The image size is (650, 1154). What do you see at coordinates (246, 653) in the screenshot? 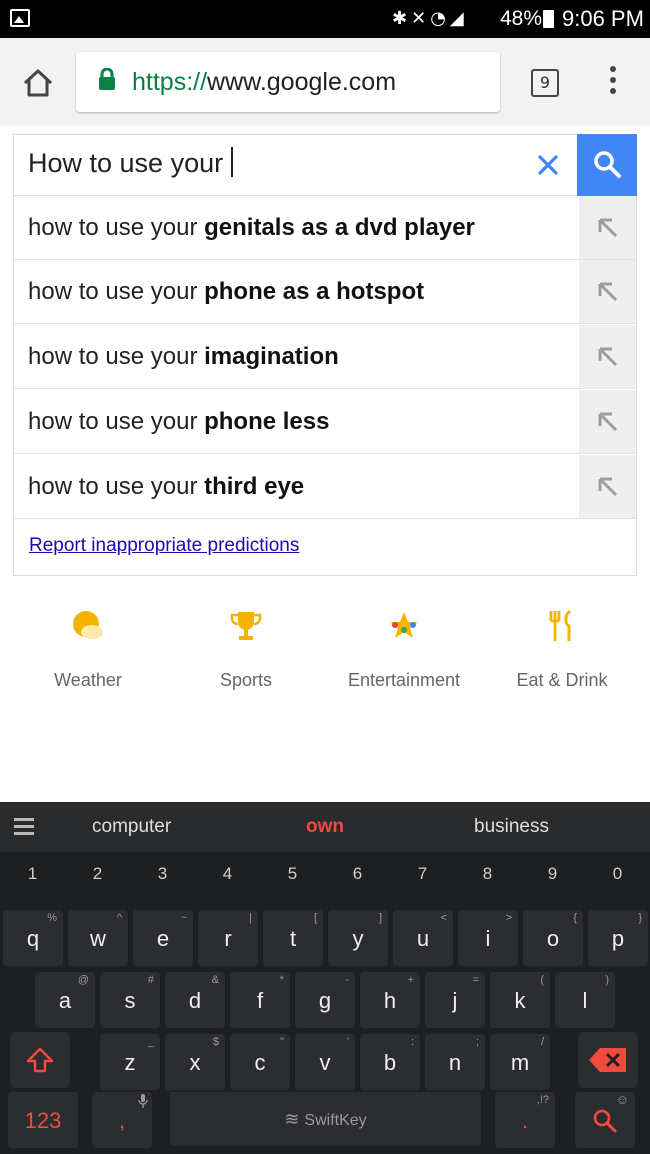
I see `tile-sports: Sports` at bounding box center [246, 653].